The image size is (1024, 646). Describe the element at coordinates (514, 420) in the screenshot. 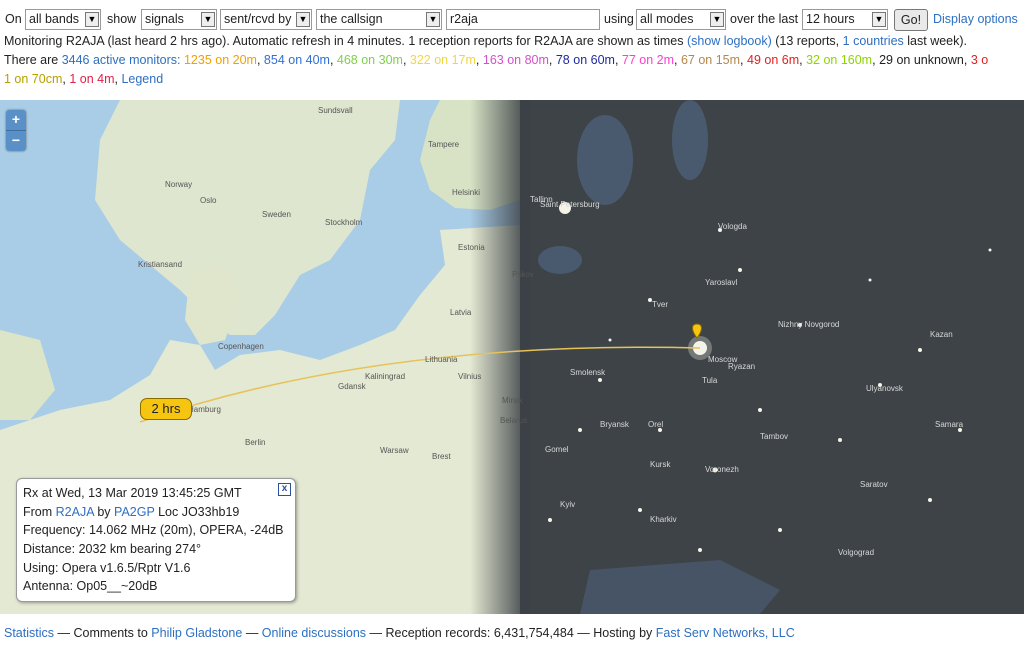

I see `place-label: Belarus` at that location.